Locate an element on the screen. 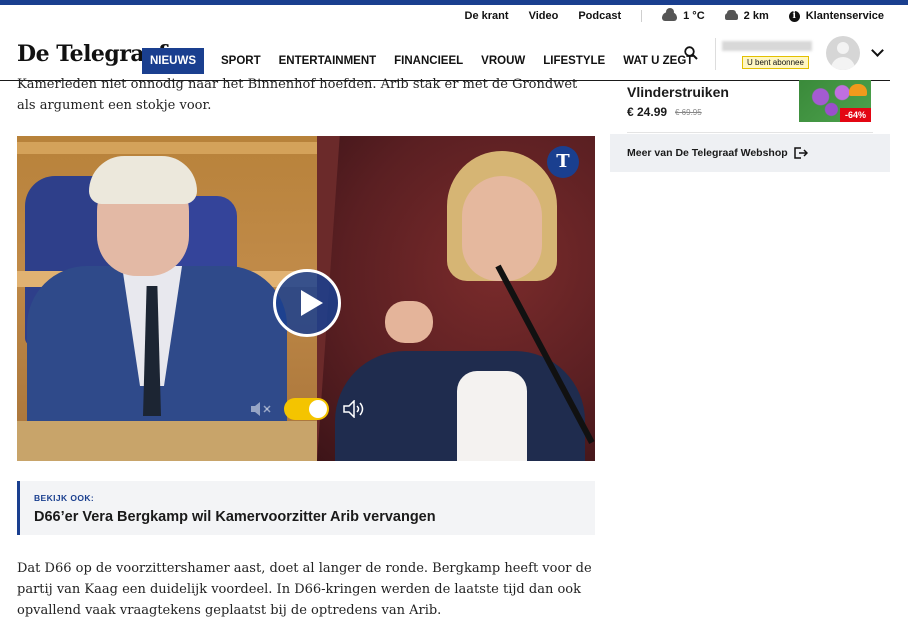 This screenshot has width=908, height=635. webshop-more-label: Meer van De Telegraaf Webshop is located at coordinates (707, 153).